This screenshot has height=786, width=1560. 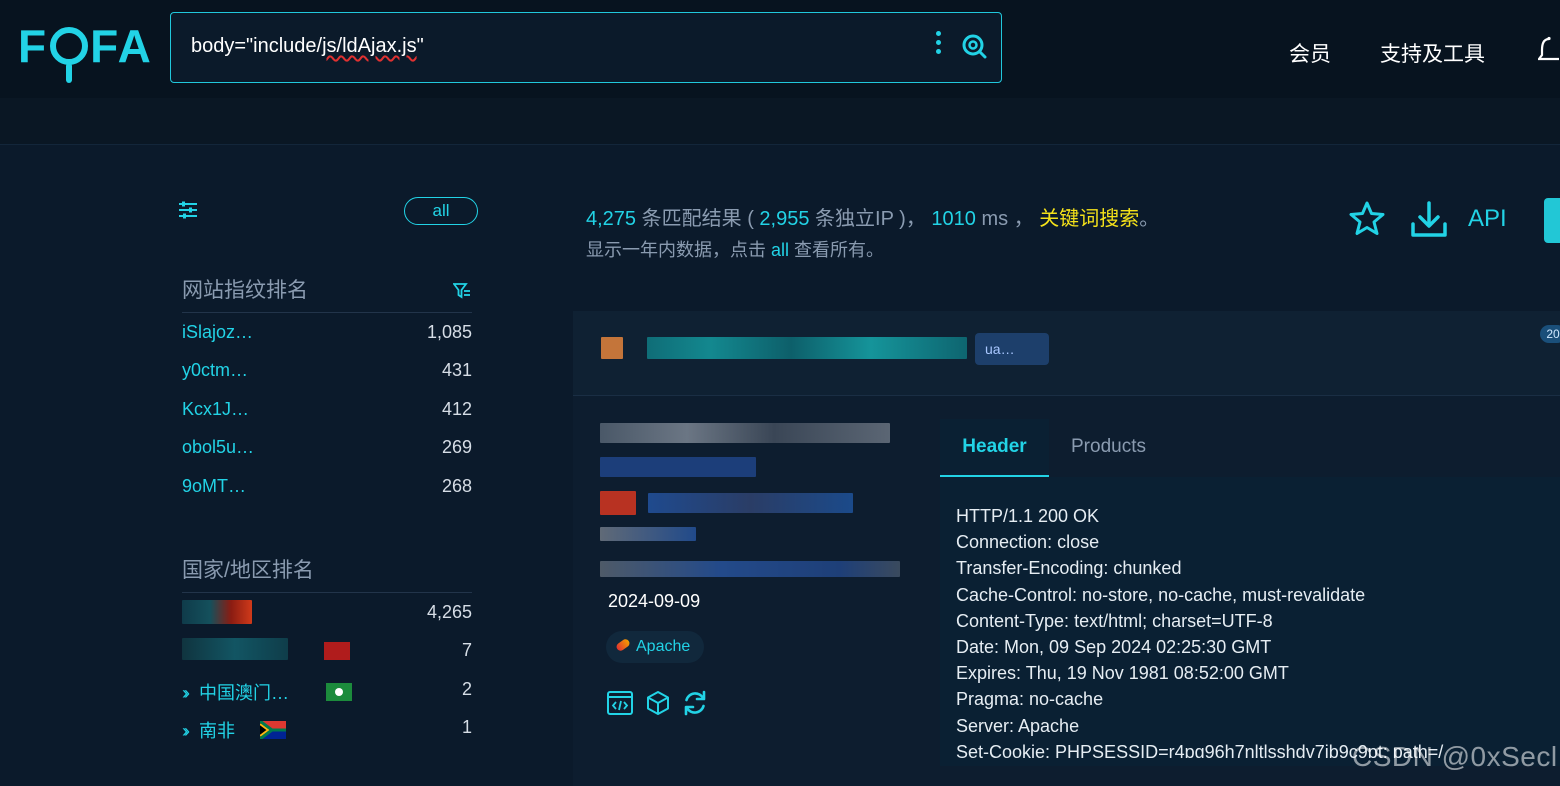 I want to click on fingerprint-item: 9oMT… 268, so click(x=327, y=487).